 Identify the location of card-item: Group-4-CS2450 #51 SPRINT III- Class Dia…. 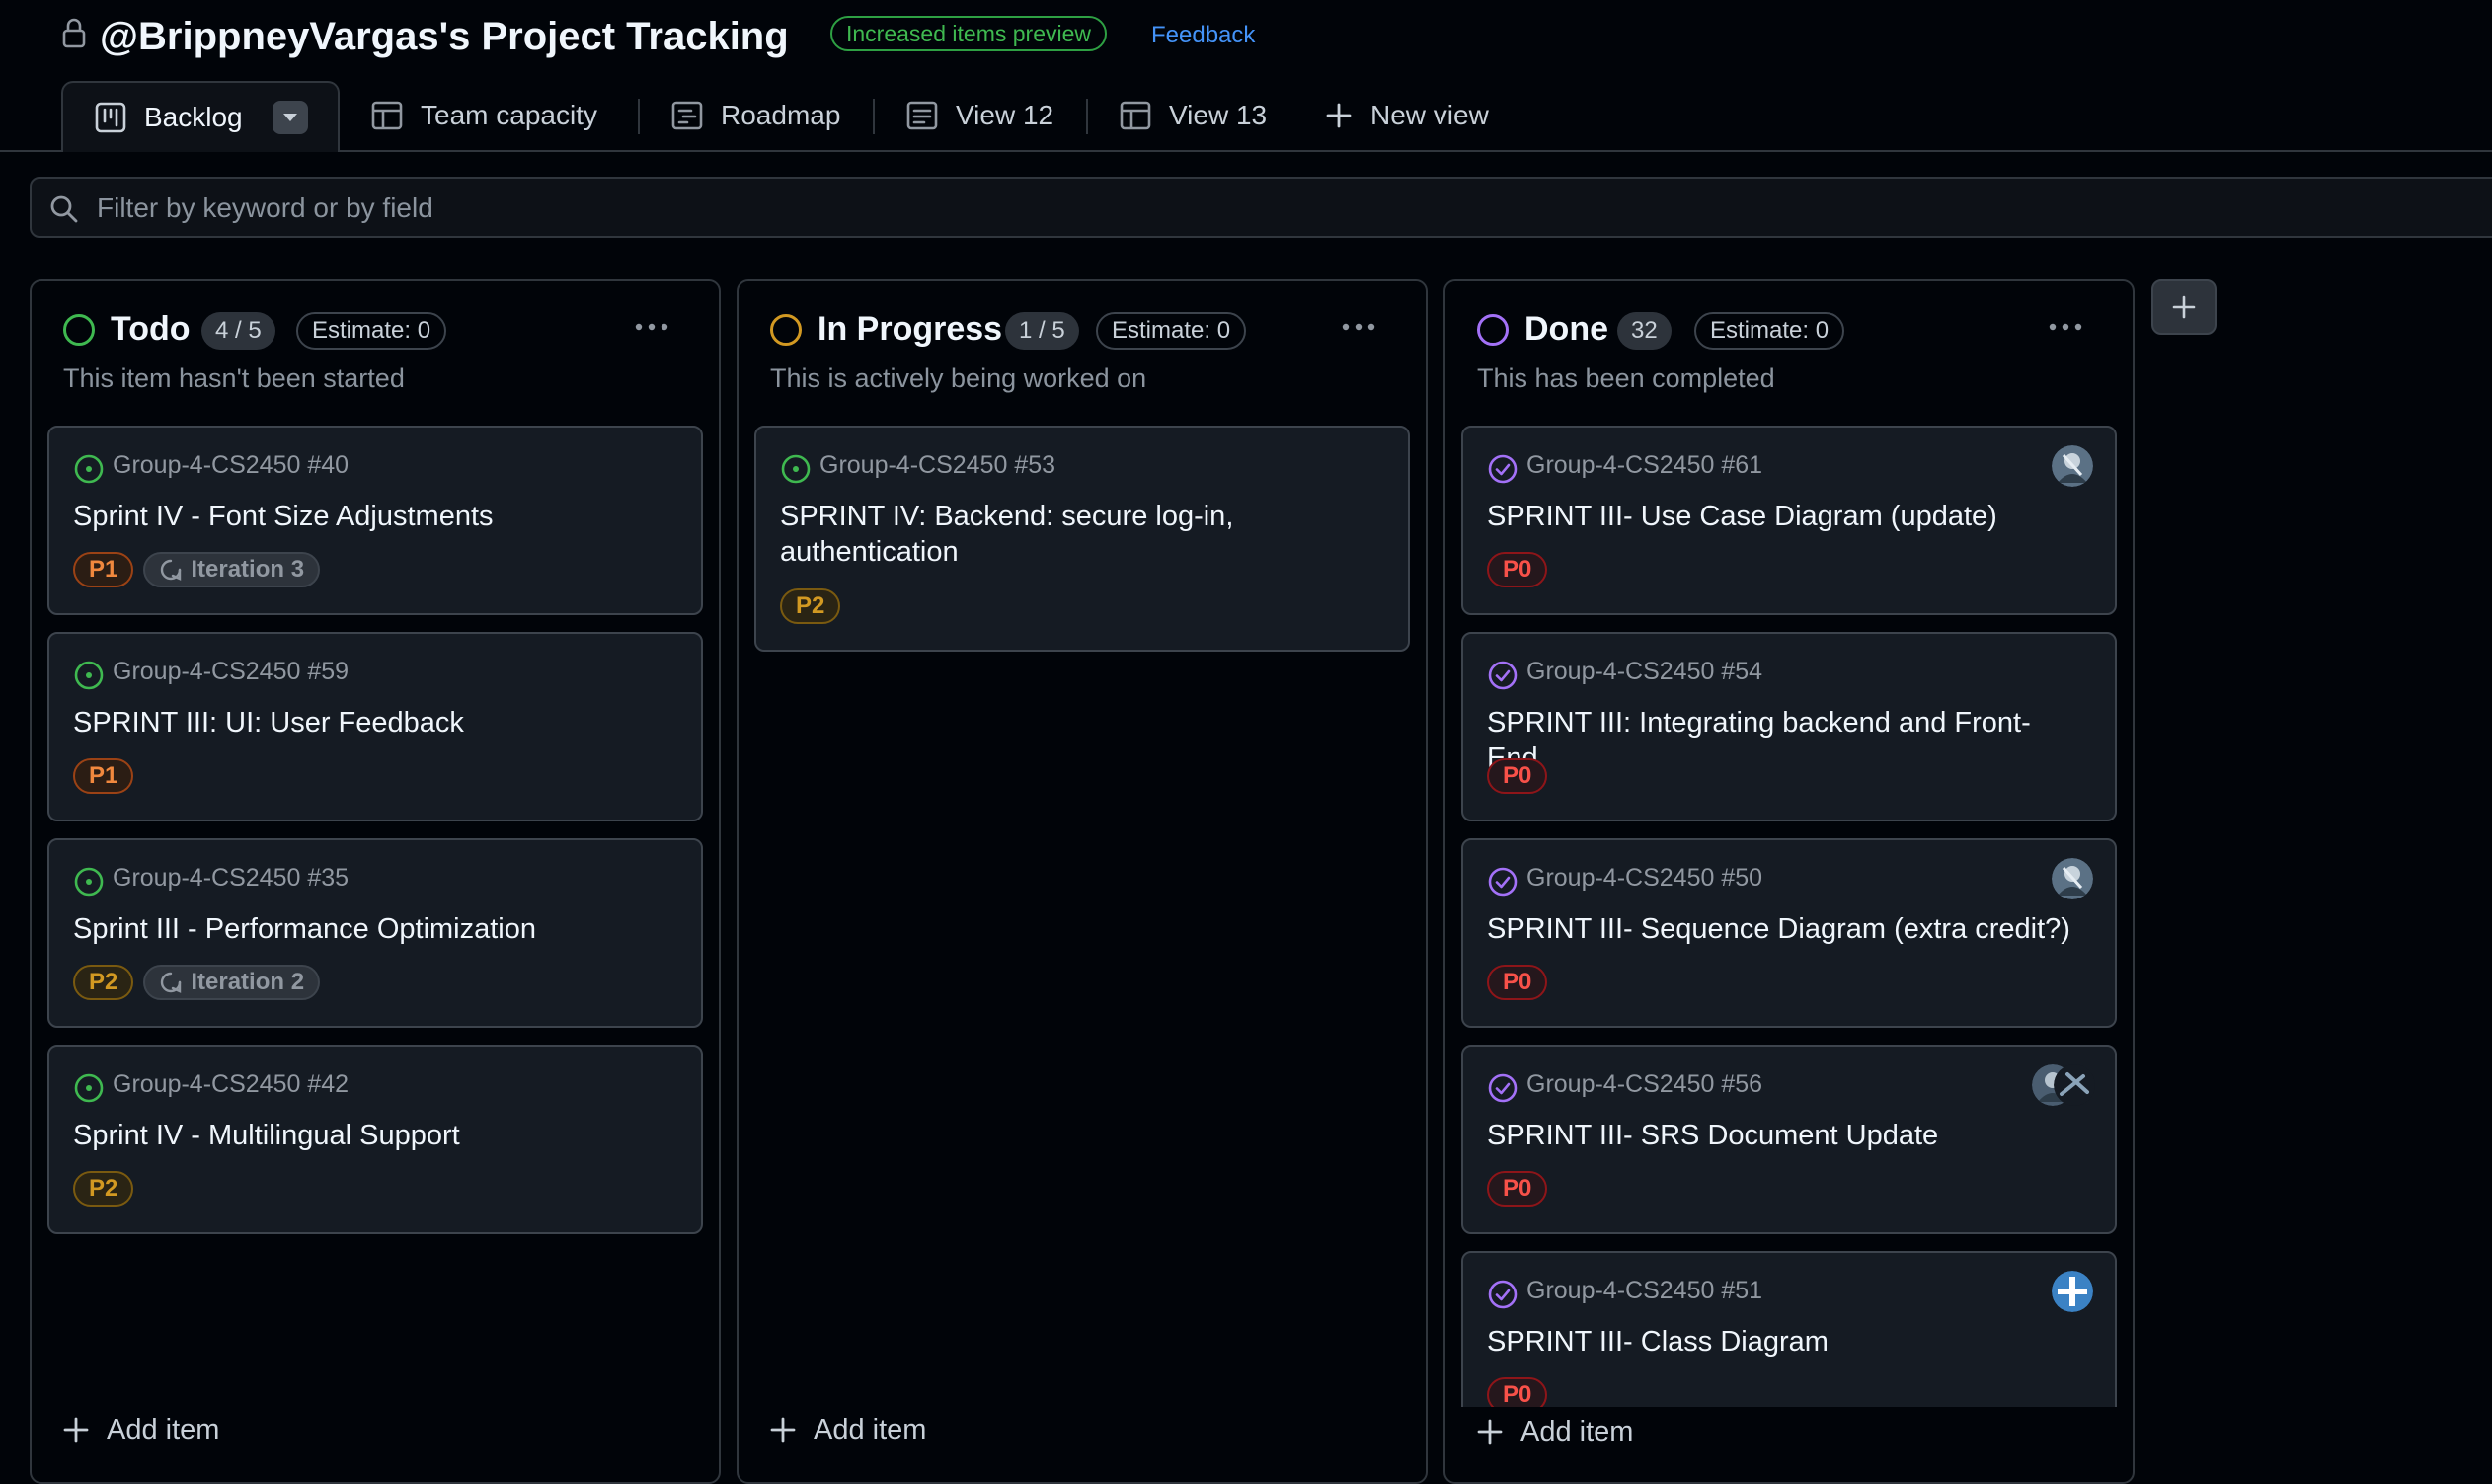
(1789, 1329).